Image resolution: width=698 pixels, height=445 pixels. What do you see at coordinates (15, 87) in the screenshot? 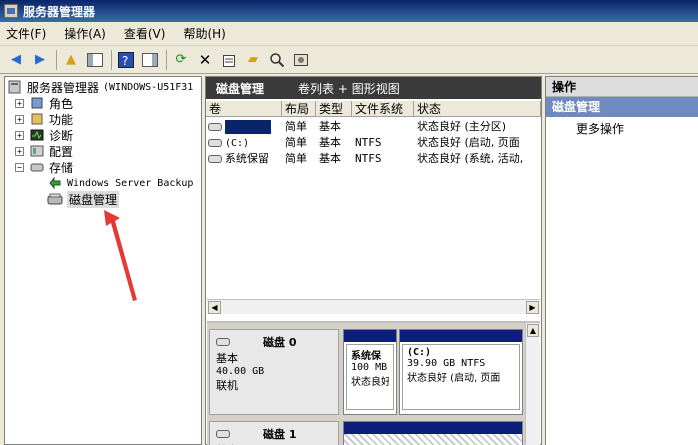
I see `server-icon` at bounding box center [15, 87].